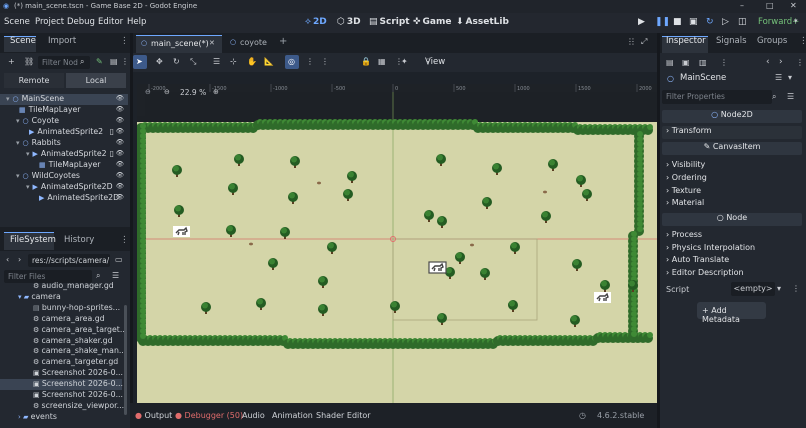  What do you see at coordinates (125, 61) in the screenshot?
I see `scene-menu-icon: ⋮` at bounding box center [125, 61].